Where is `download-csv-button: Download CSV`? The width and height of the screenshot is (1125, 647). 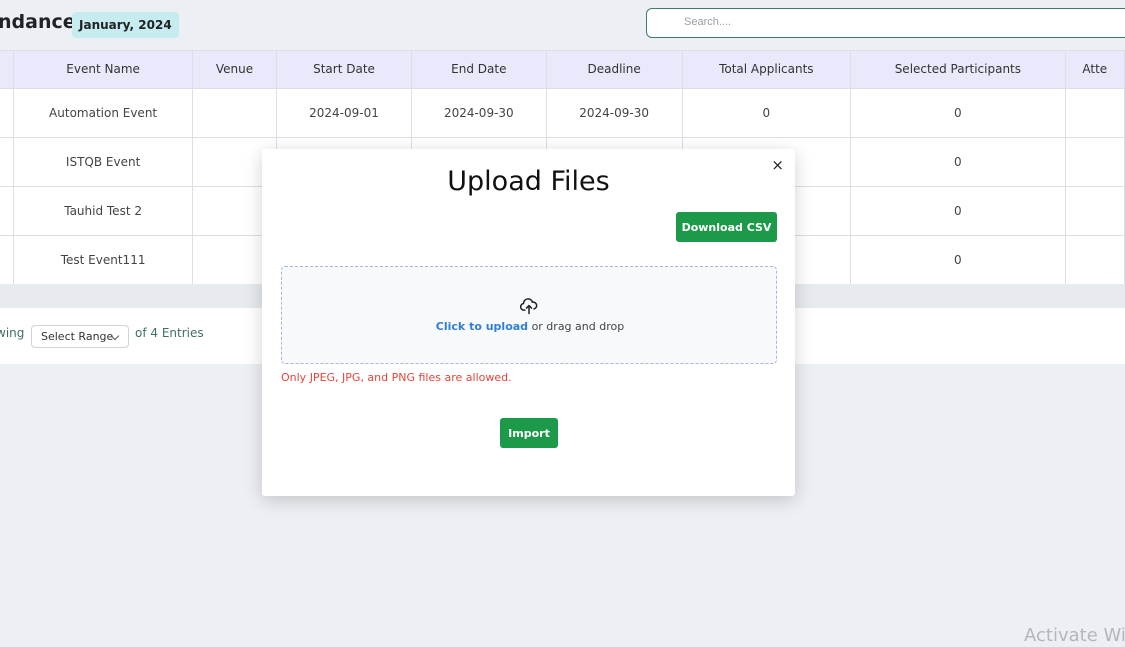 download-csv-button: Download CSV is located at coordinates (726, 227).